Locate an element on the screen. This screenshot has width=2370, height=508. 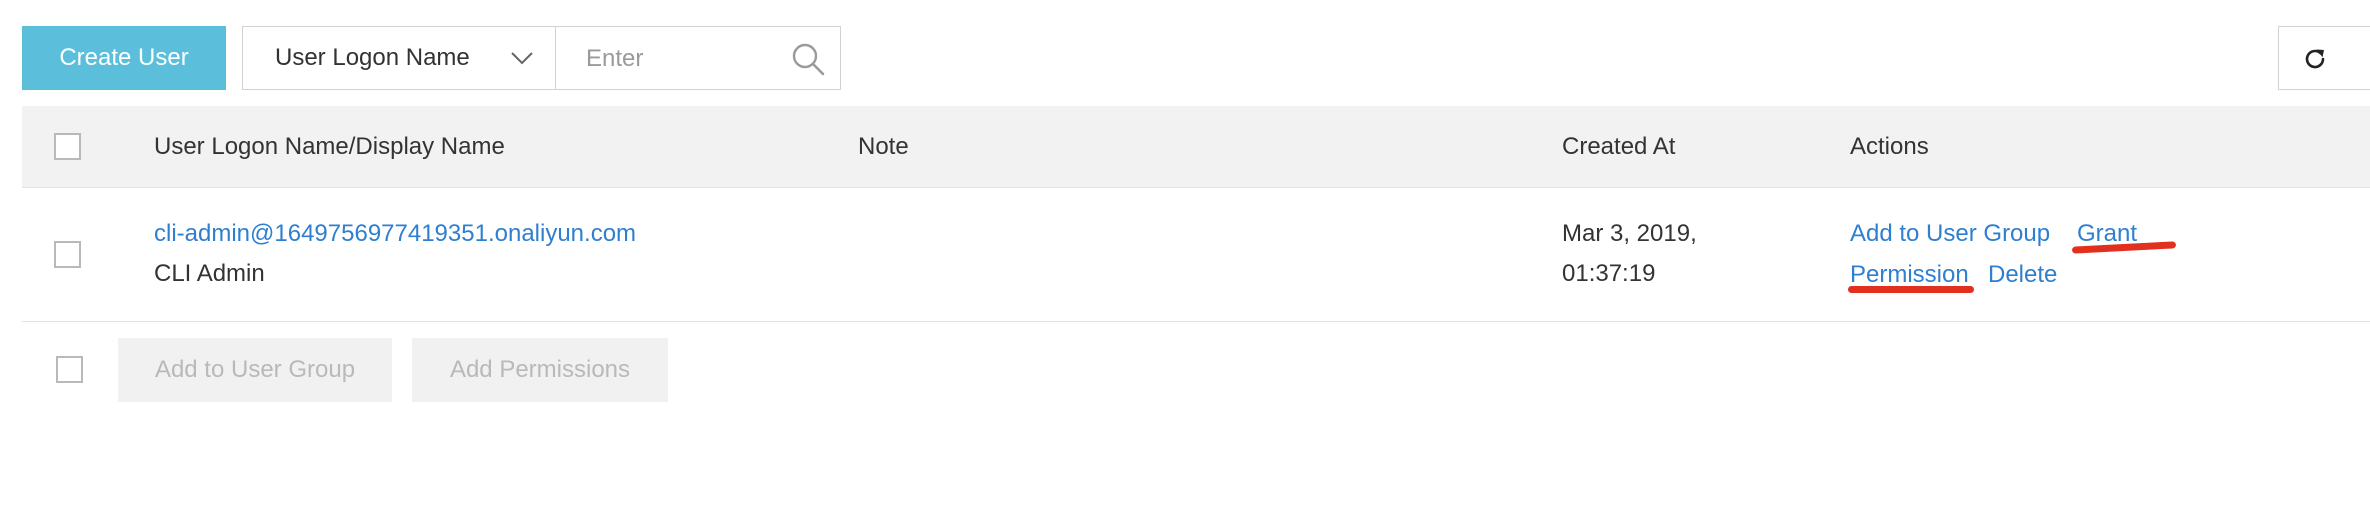
filter-field-select: User Logon Name is located at coordinates (399, 58).